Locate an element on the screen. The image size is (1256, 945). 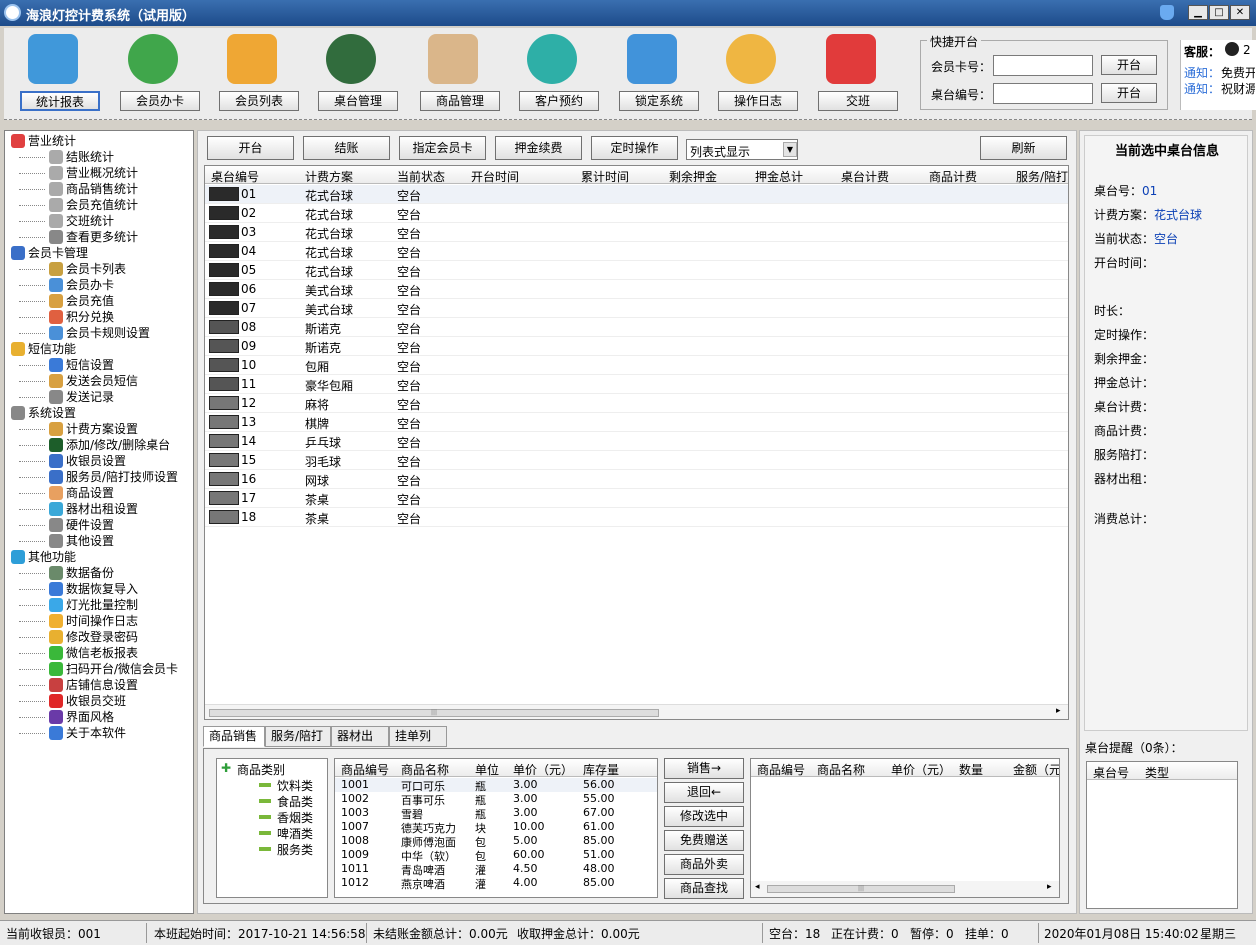
tree-item-3: 营业概况统计 is located at coordinates (78, 173).